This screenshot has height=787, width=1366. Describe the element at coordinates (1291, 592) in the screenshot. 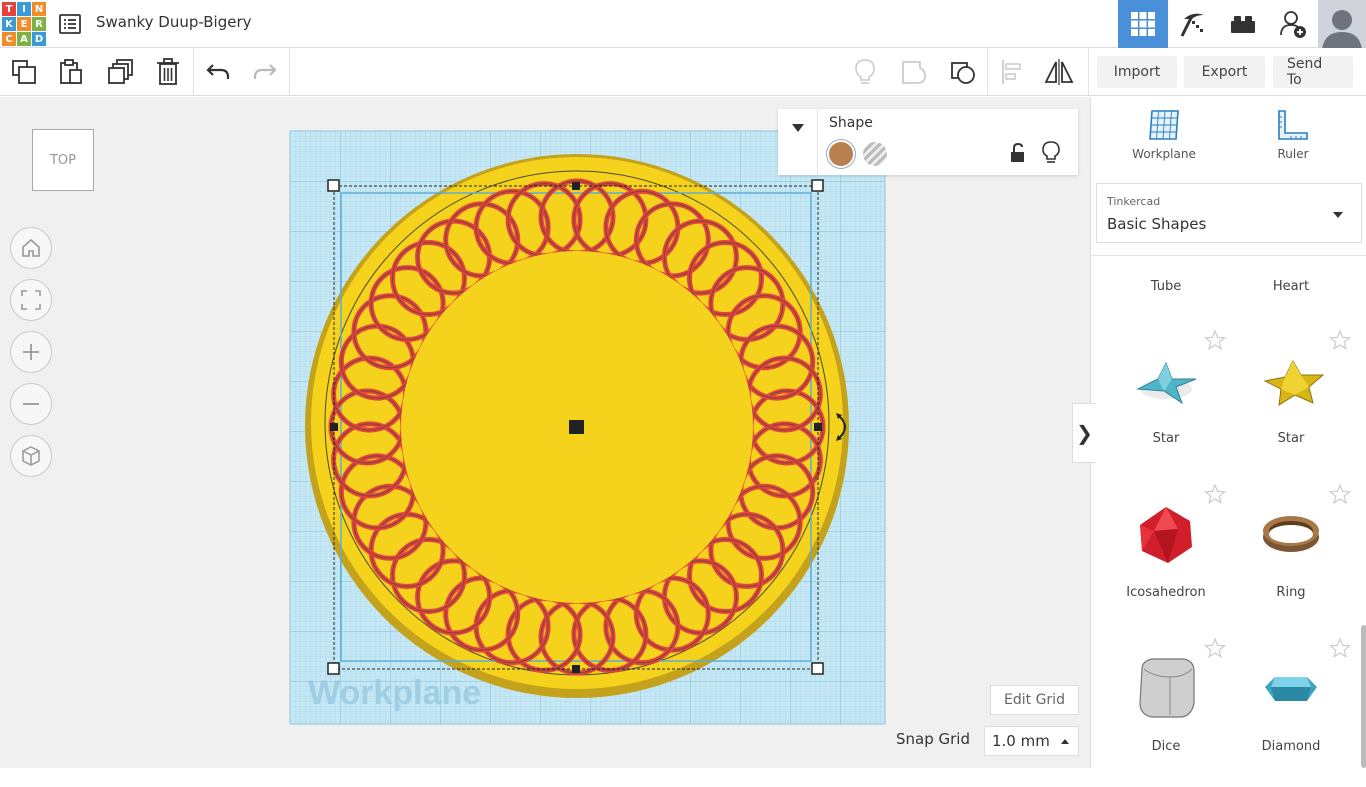

I see `shape-name: Ring` at that location.